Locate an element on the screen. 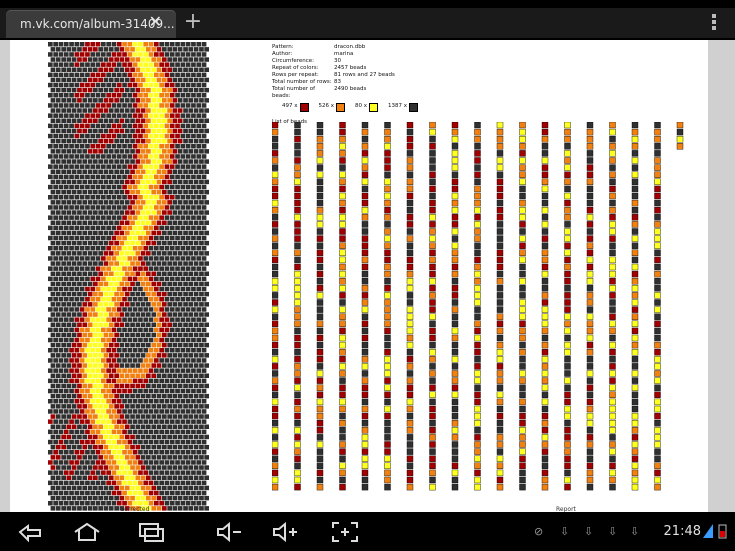  blocked-notification-icon: ⊘ is located at coordinates (540, 532).